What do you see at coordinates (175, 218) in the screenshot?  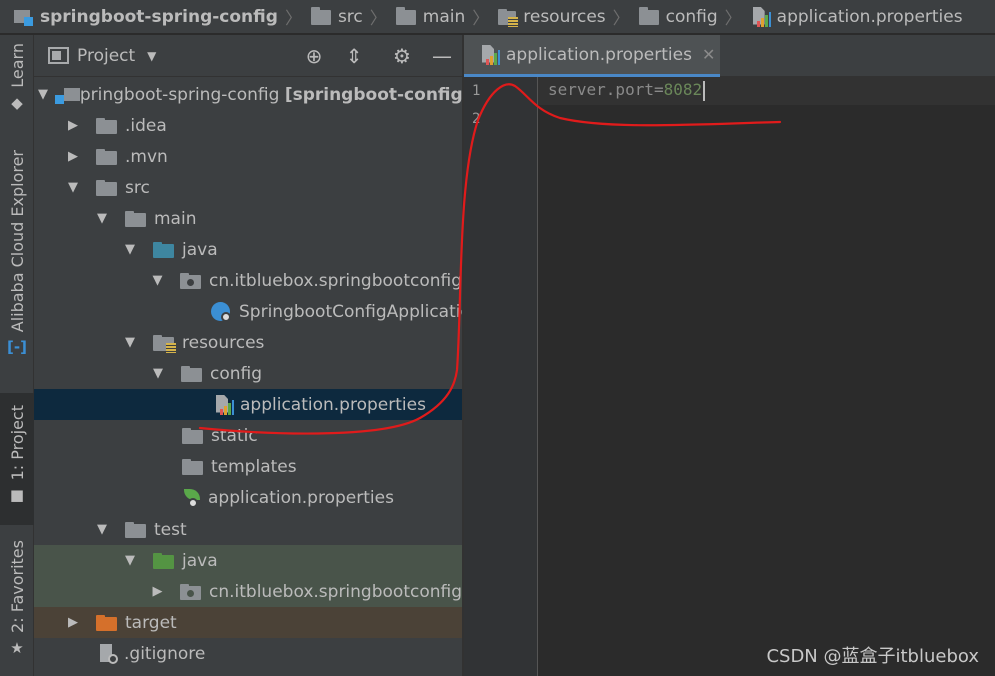 I see `tree-item-label: main` at bounding box center [175, 218].